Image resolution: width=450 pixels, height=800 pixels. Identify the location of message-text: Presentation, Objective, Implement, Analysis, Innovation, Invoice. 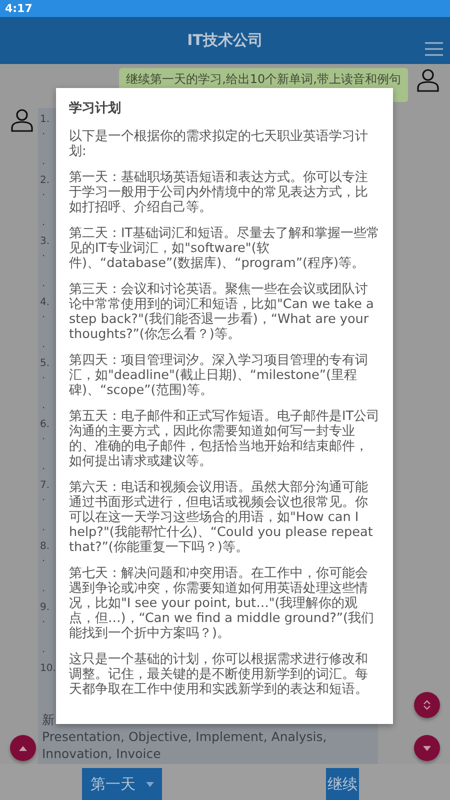
(185, 745).